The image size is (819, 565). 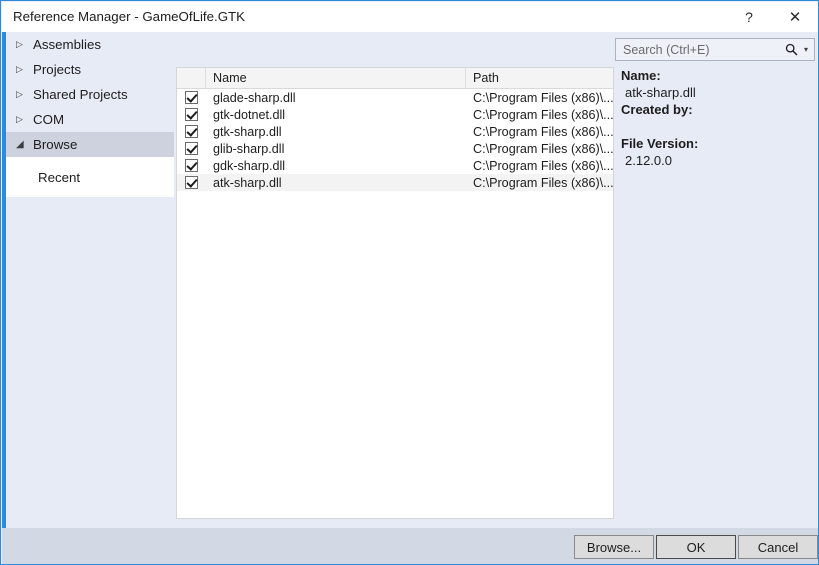 I want to click on title-bar: Reference Manager - GameOfLife.GTK ? ✕, so click(x=410, y=17).